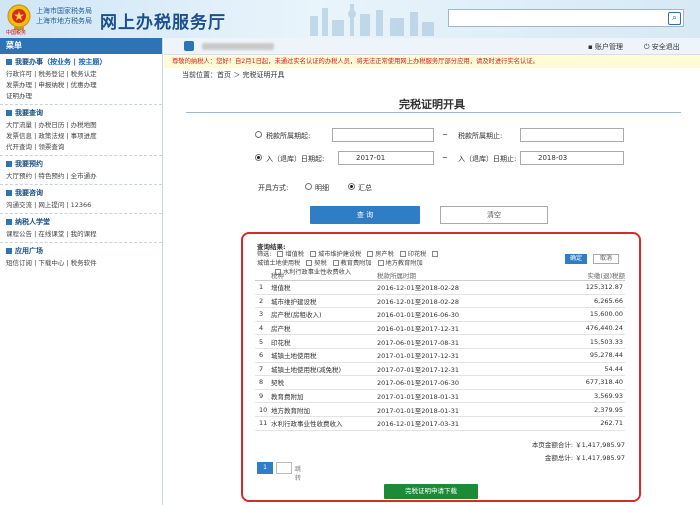 The height and width of the screenshot is (505, 700). Describe the element at coordinates (480, 136) in the screenshot. I see `period-end-label: 税款所属期止:` at that location.